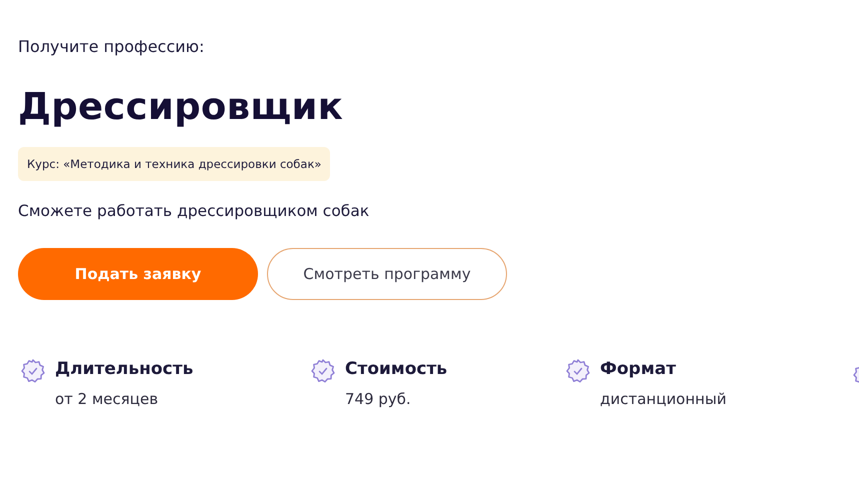 The image size is (859, 488). What do you see at coordinates (107, 399) in the screenshot?
I see `feature-value: от 2 месяцев` at bounding box center [107, 399].